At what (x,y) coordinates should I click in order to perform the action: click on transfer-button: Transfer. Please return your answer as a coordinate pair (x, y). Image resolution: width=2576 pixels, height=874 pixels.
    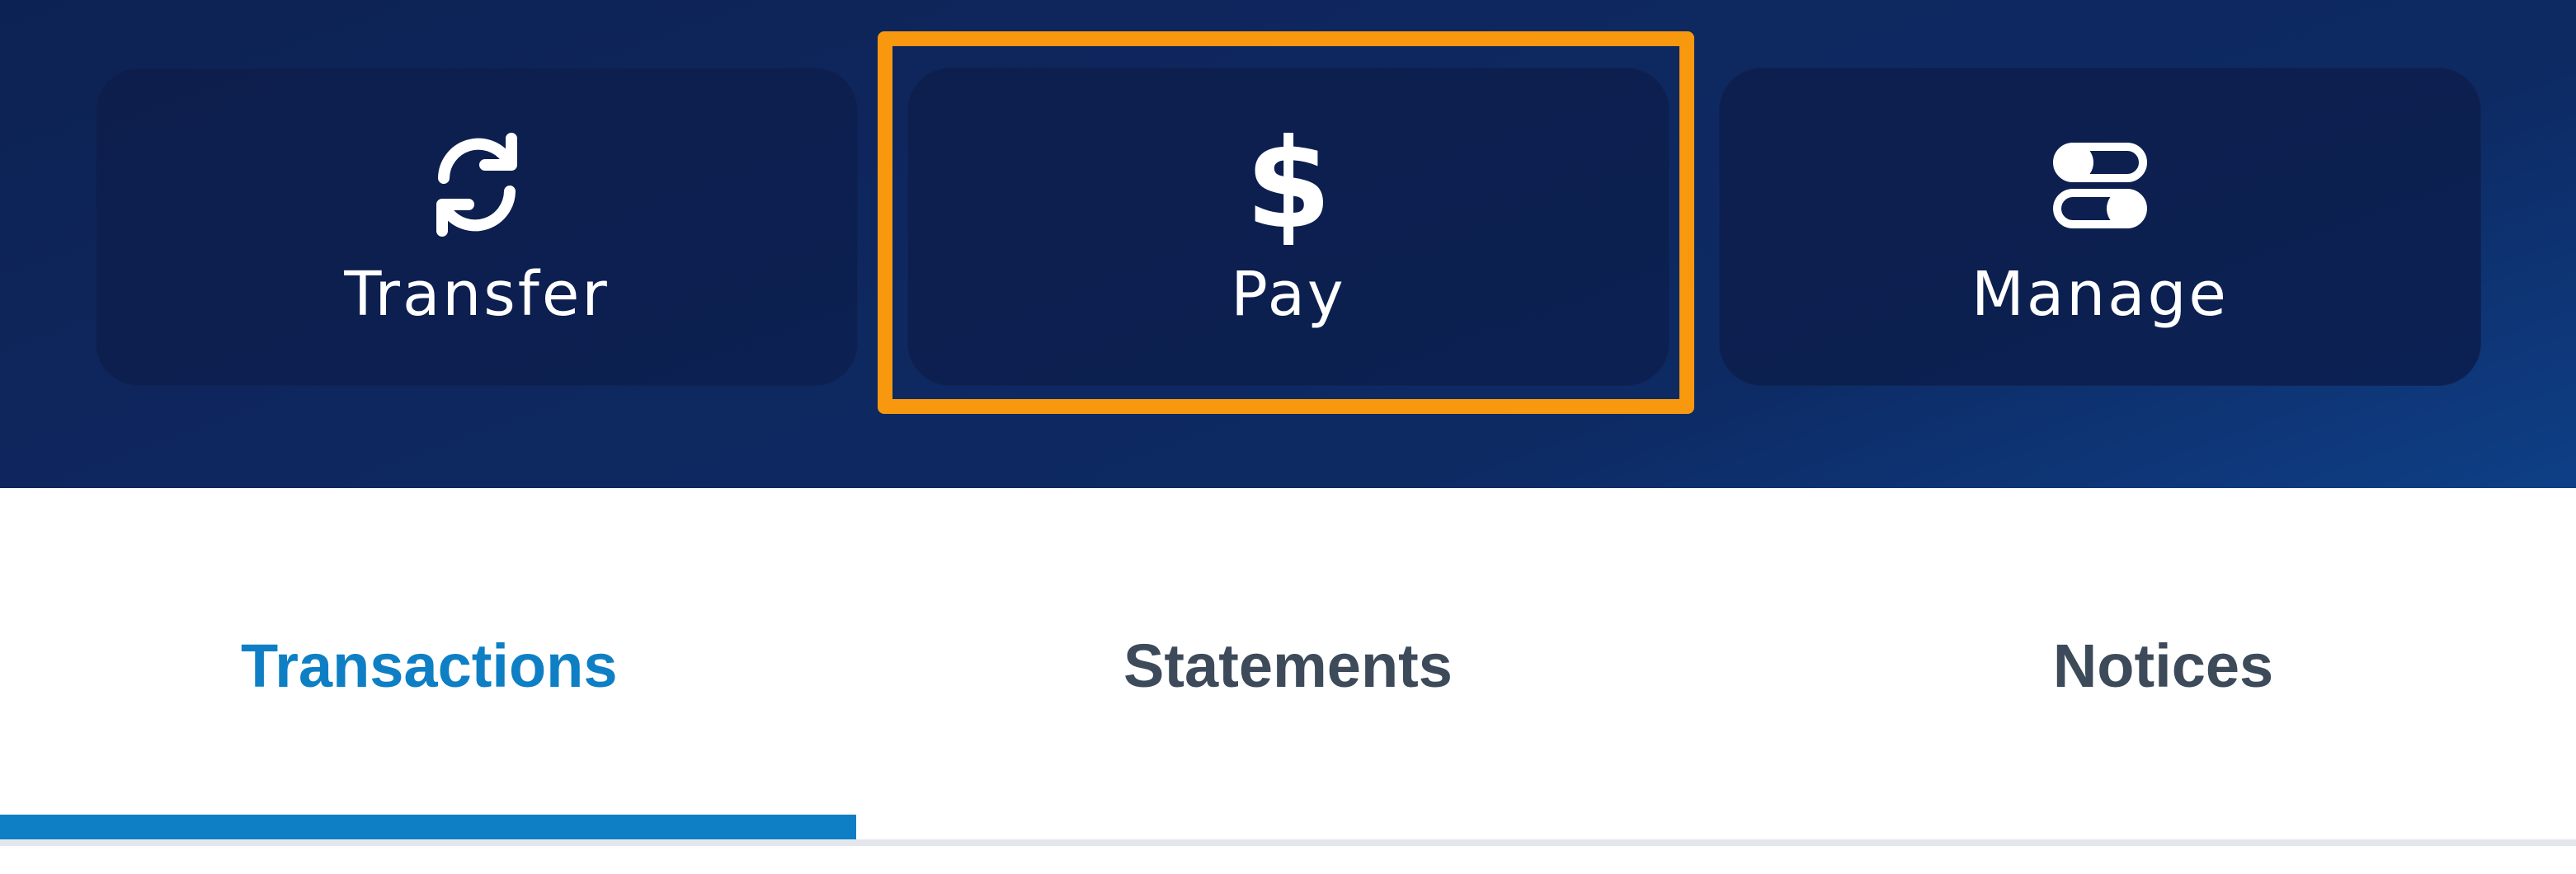
    Looking at the image, I should click on (477, 227).